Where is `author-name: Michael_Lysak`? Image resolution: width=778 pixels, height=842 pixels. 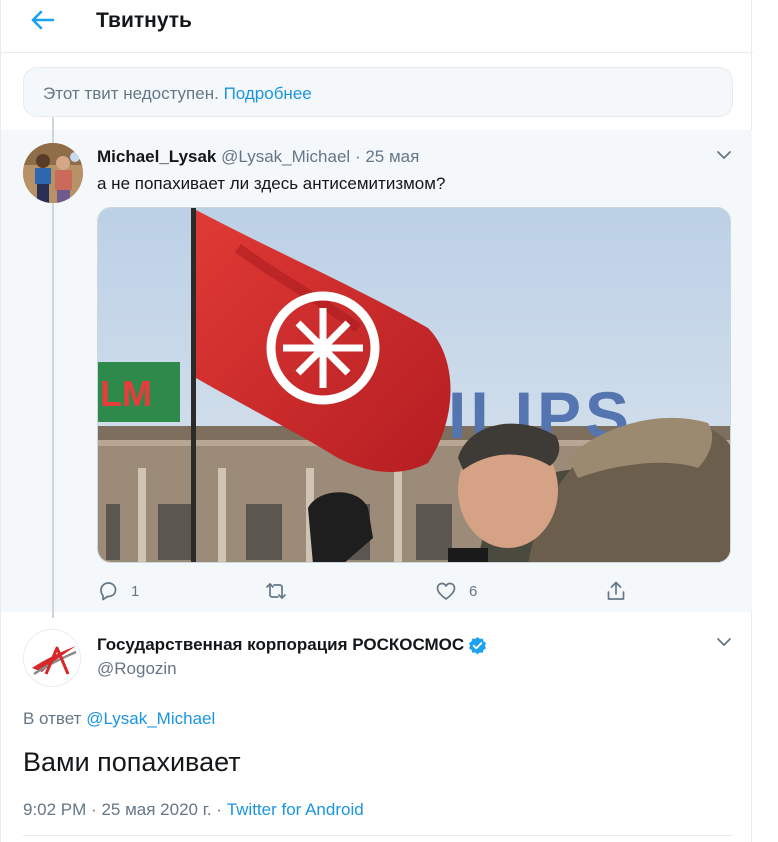
author-name: Michael_Lysak is located at coordinates (156, 156).